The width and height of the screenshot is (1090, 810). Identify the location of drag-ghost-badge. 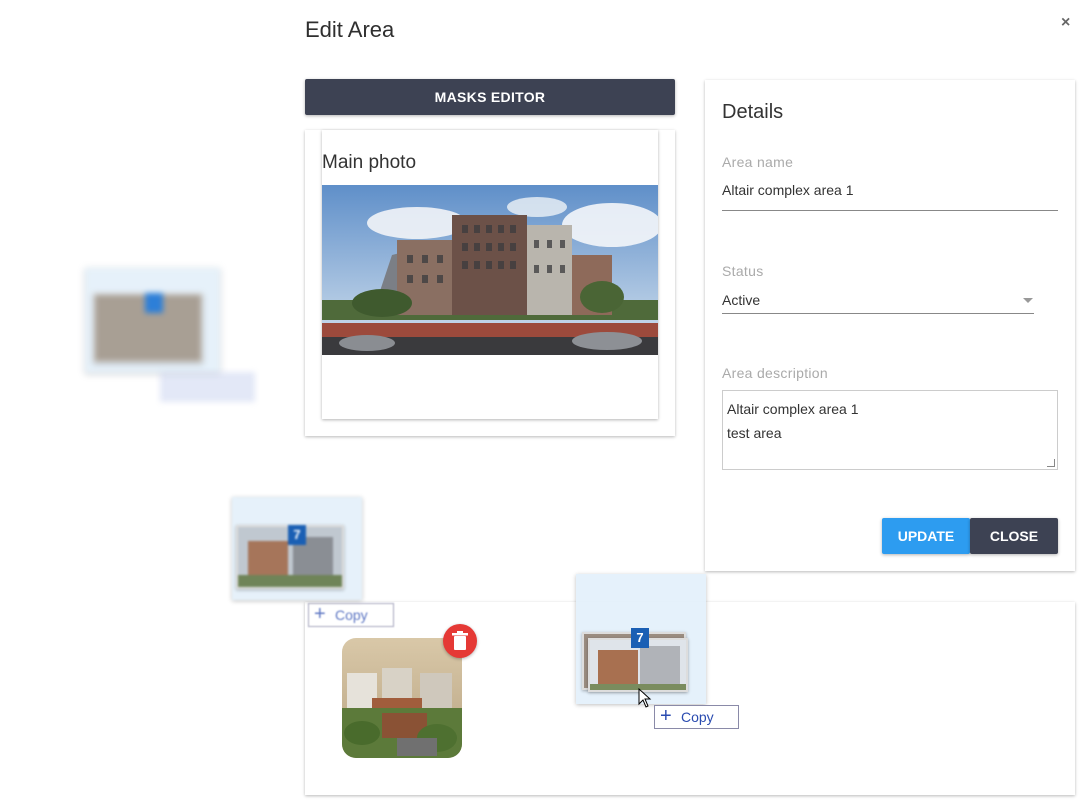
(154, 303).